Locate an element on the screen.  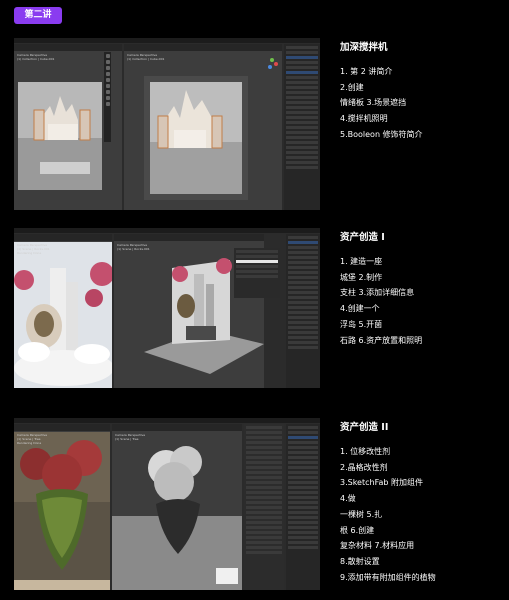
list-item: 1. 建造一座 is located at coordinates (361, 261).